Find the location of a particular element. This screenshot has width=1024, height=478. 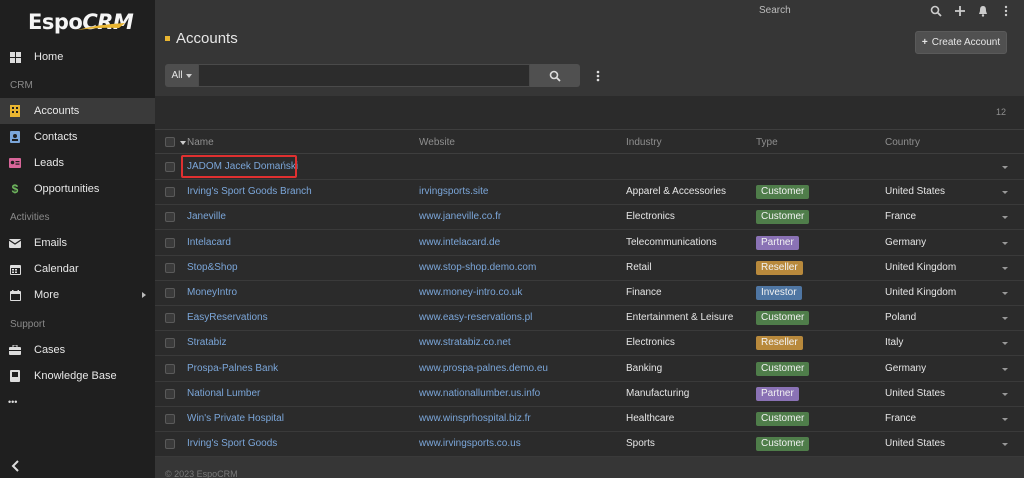

cell-industry: Electronics is located at coordinates (650, 217).